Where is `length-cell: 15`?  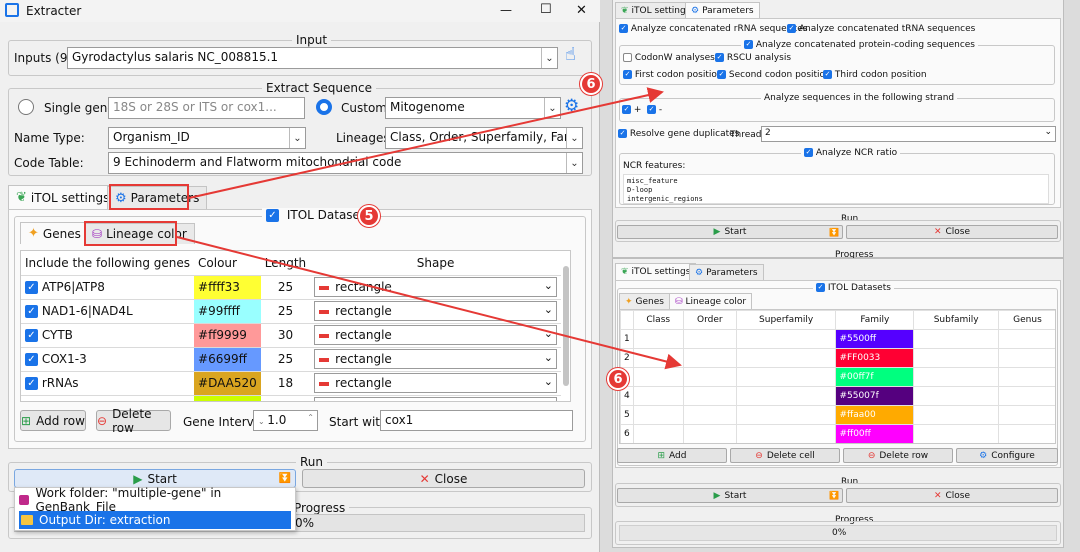
length-cell: 15 is located at coordinates (285, 398).